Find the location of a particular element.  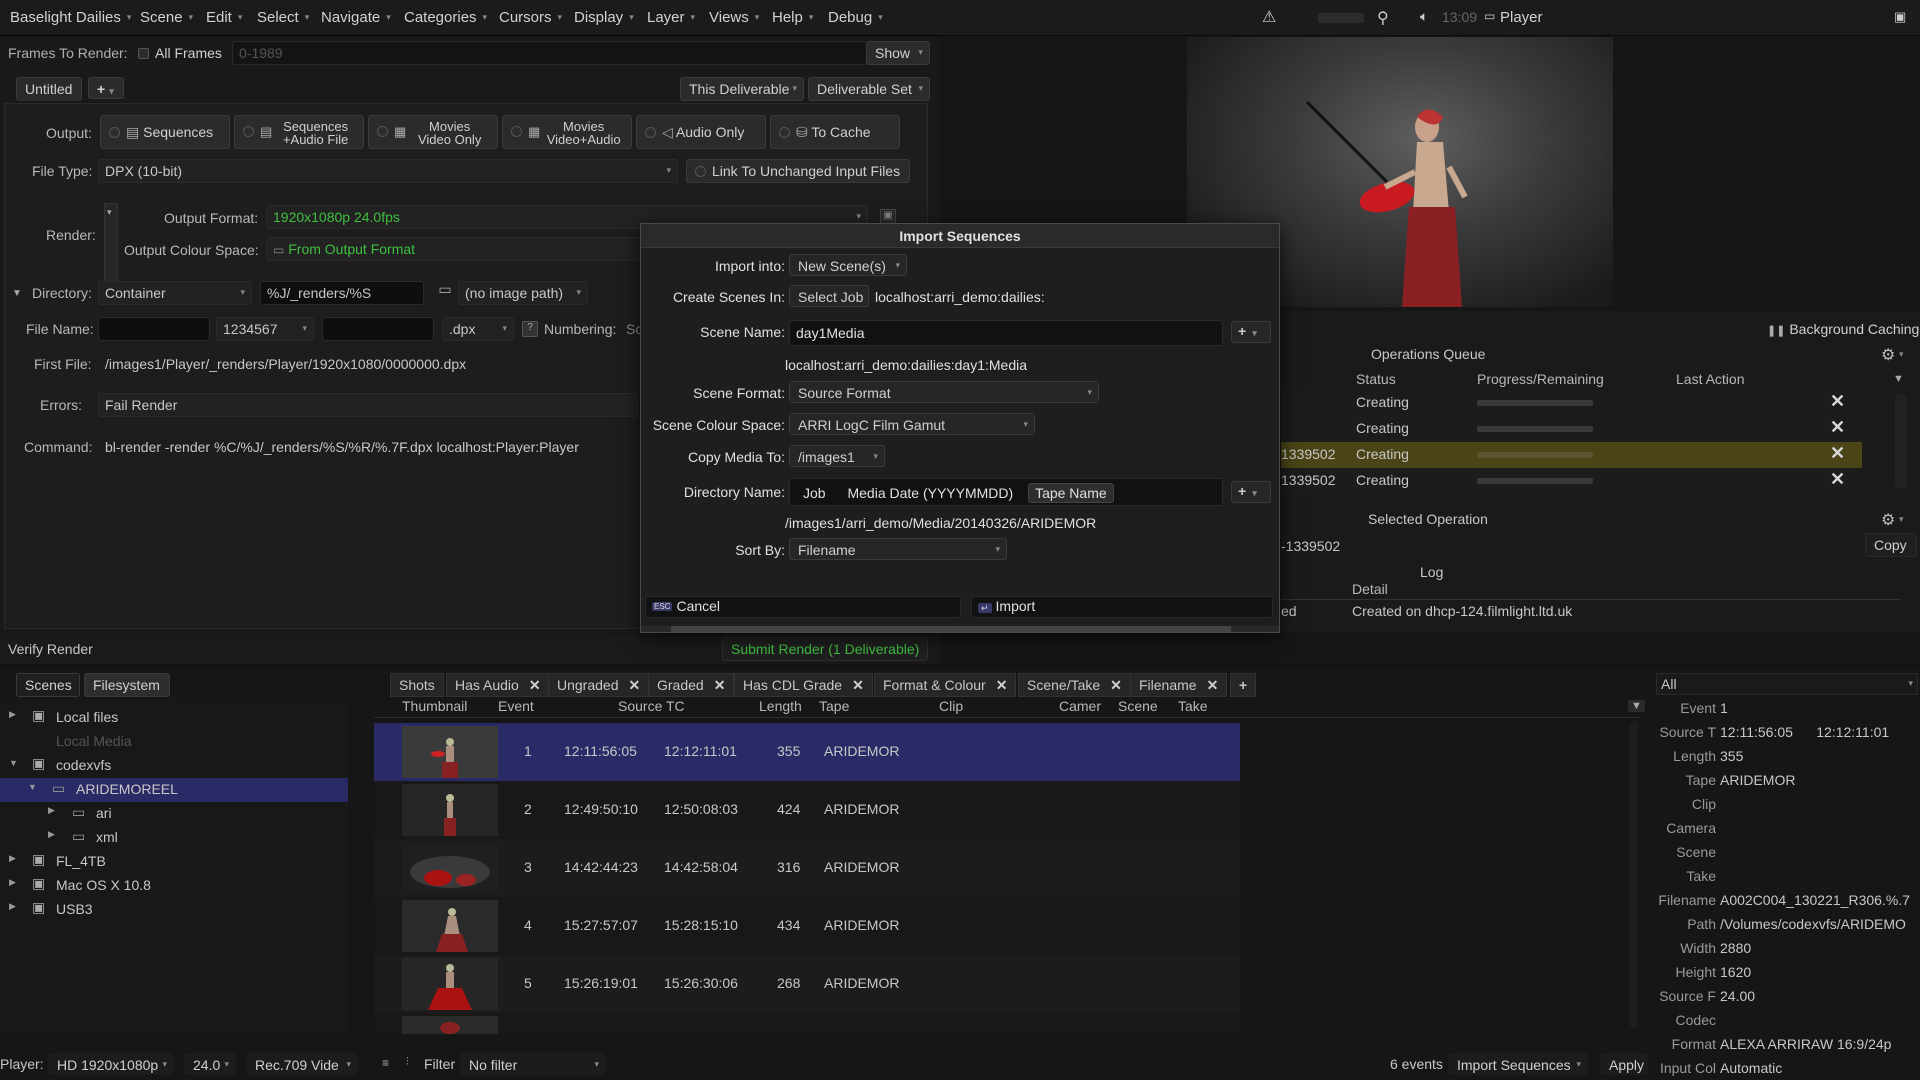

file-name-prefix-input is located at coordinates (154, 329).